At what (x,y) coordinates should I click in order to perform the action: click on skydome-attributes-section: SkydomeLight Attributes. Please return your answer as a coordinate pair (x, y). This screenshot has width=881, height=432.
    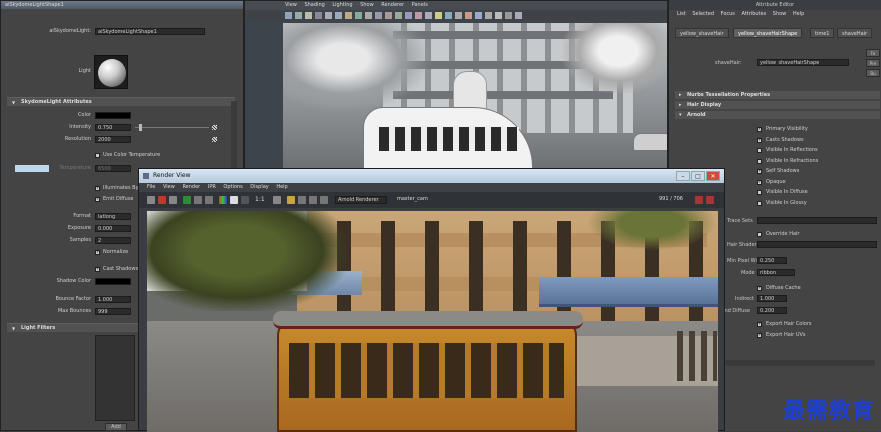
    Looking at the image, I should click on (121, 101).